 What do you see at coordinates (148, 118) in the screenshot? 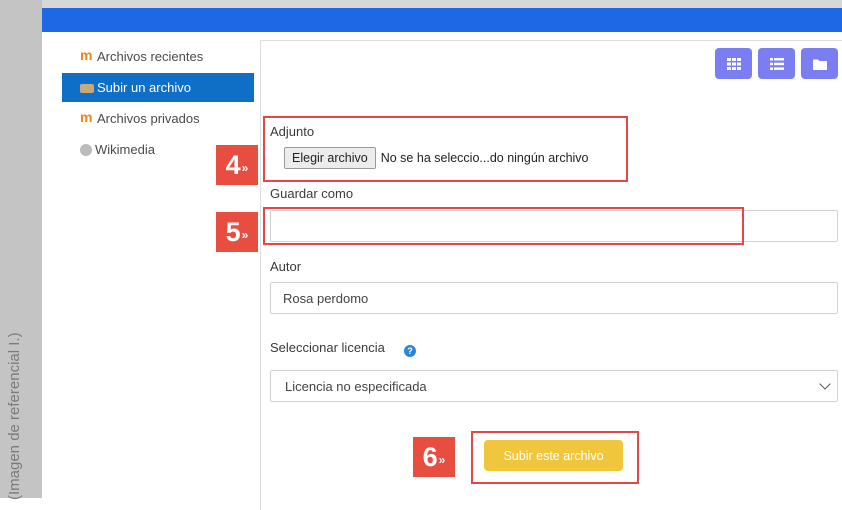
I see `sidebar-item-label: Archivos privados` at bounding box center [148, 118].